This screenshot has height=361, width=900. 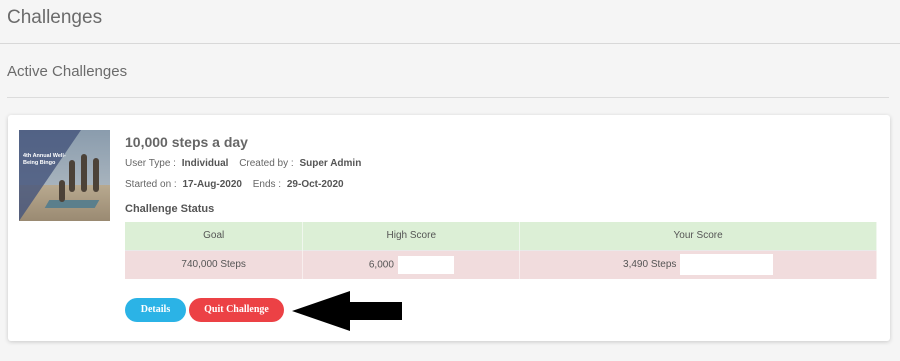 What do you see at coordinates (50, 175) in the screenshot?
I see `image-caption-panel` at bounding box center [50, 175].